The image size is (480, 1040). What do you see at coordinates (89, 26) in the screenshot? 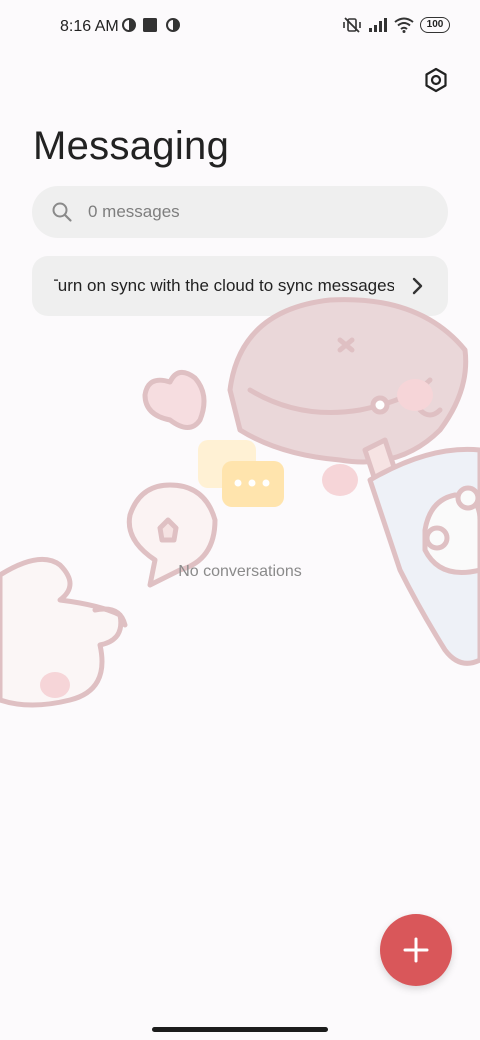
I see `status-time: 8:16 AM` at bounding box center [89, 26].